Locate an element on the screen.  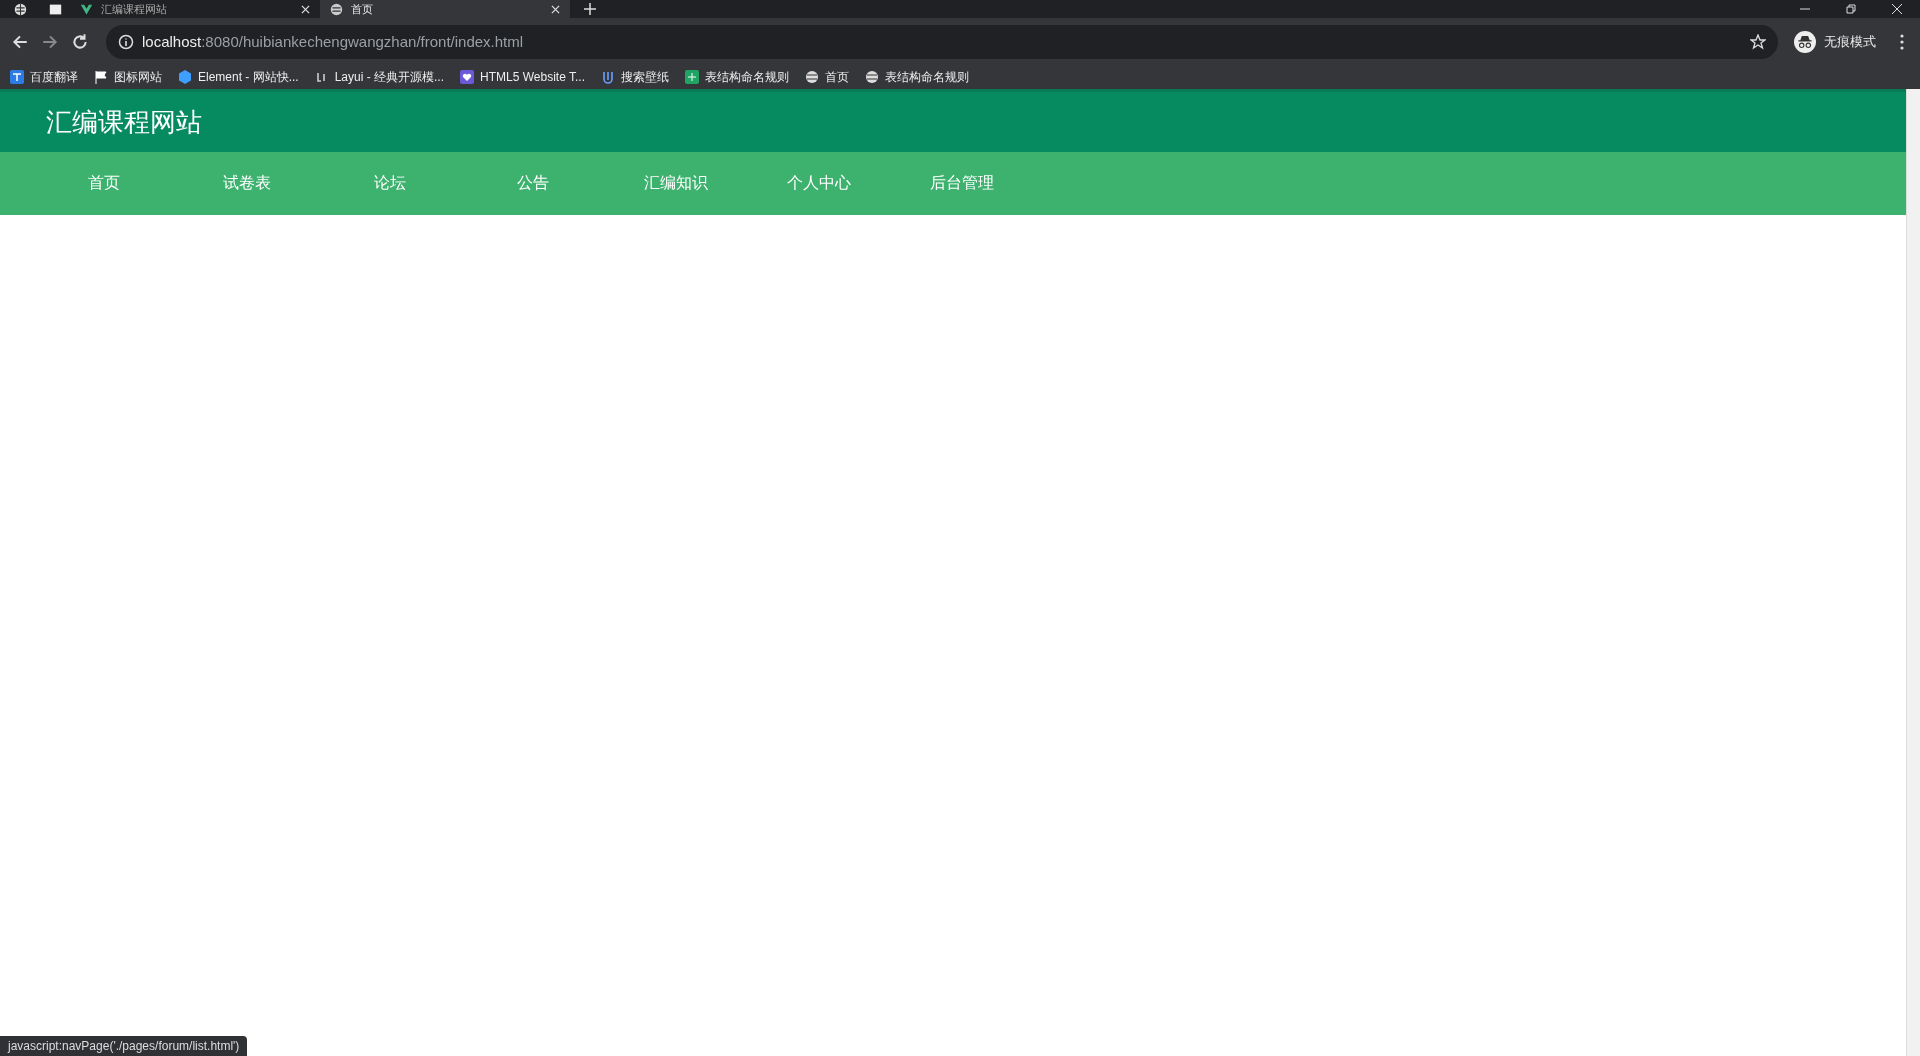
address-bar: localhost:8080/huibiankechengwangzhan/front/index.html is located at coordinates (942, 41).